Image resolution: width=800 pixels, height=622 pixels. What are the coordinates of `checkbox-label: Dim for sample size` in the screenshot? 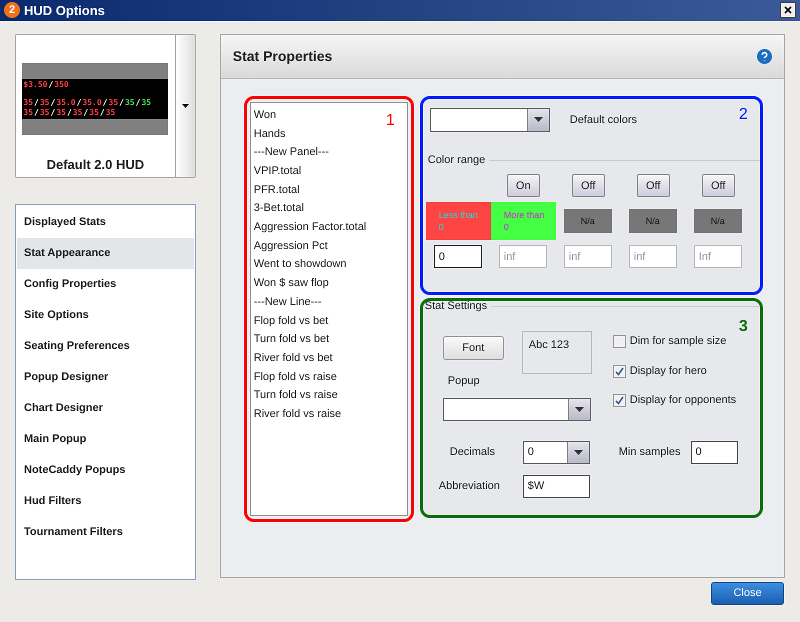 It's located at (678, 342).